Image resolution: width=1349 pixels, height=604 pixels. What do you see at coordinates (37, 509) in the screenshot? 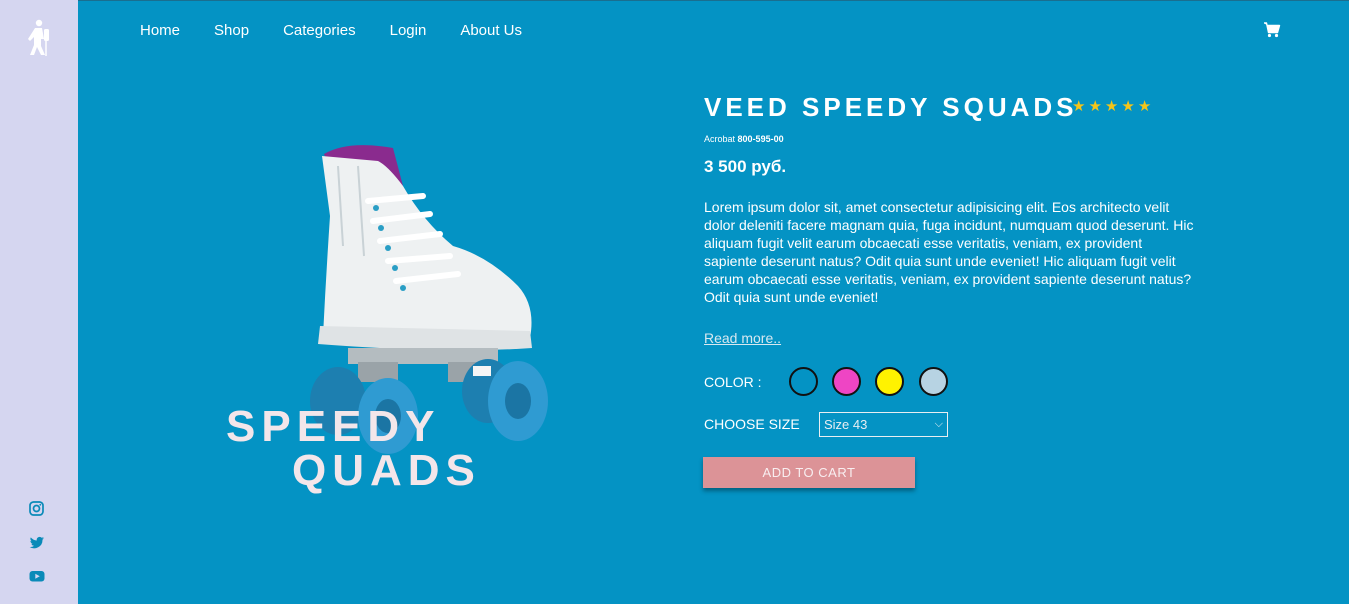
I see `instagram-icon` at bounding box center [37, 509].